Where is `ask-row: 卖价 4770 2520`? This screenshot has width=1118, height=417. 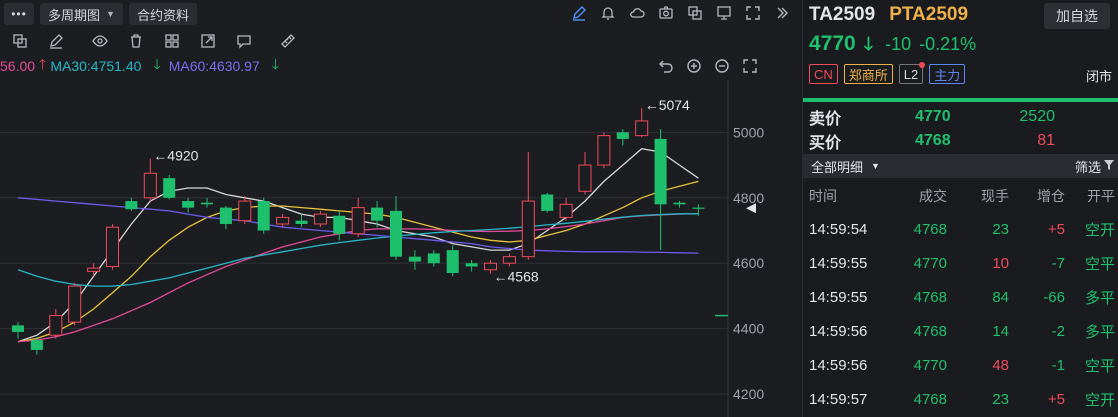 ask-row: 卖价 4770 2520 is located at coordinates (959, 117).